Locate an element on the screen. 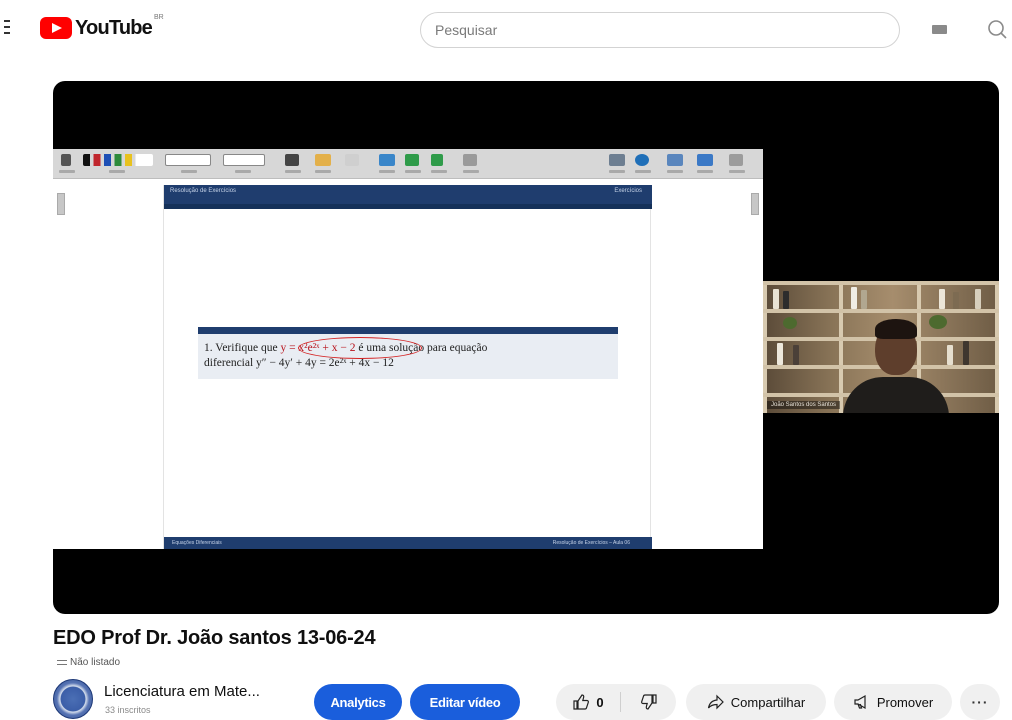 Image resolution: width=1012 pixels, height=720 pixels. pen-tool-icon is located at coordinates (66, 160).